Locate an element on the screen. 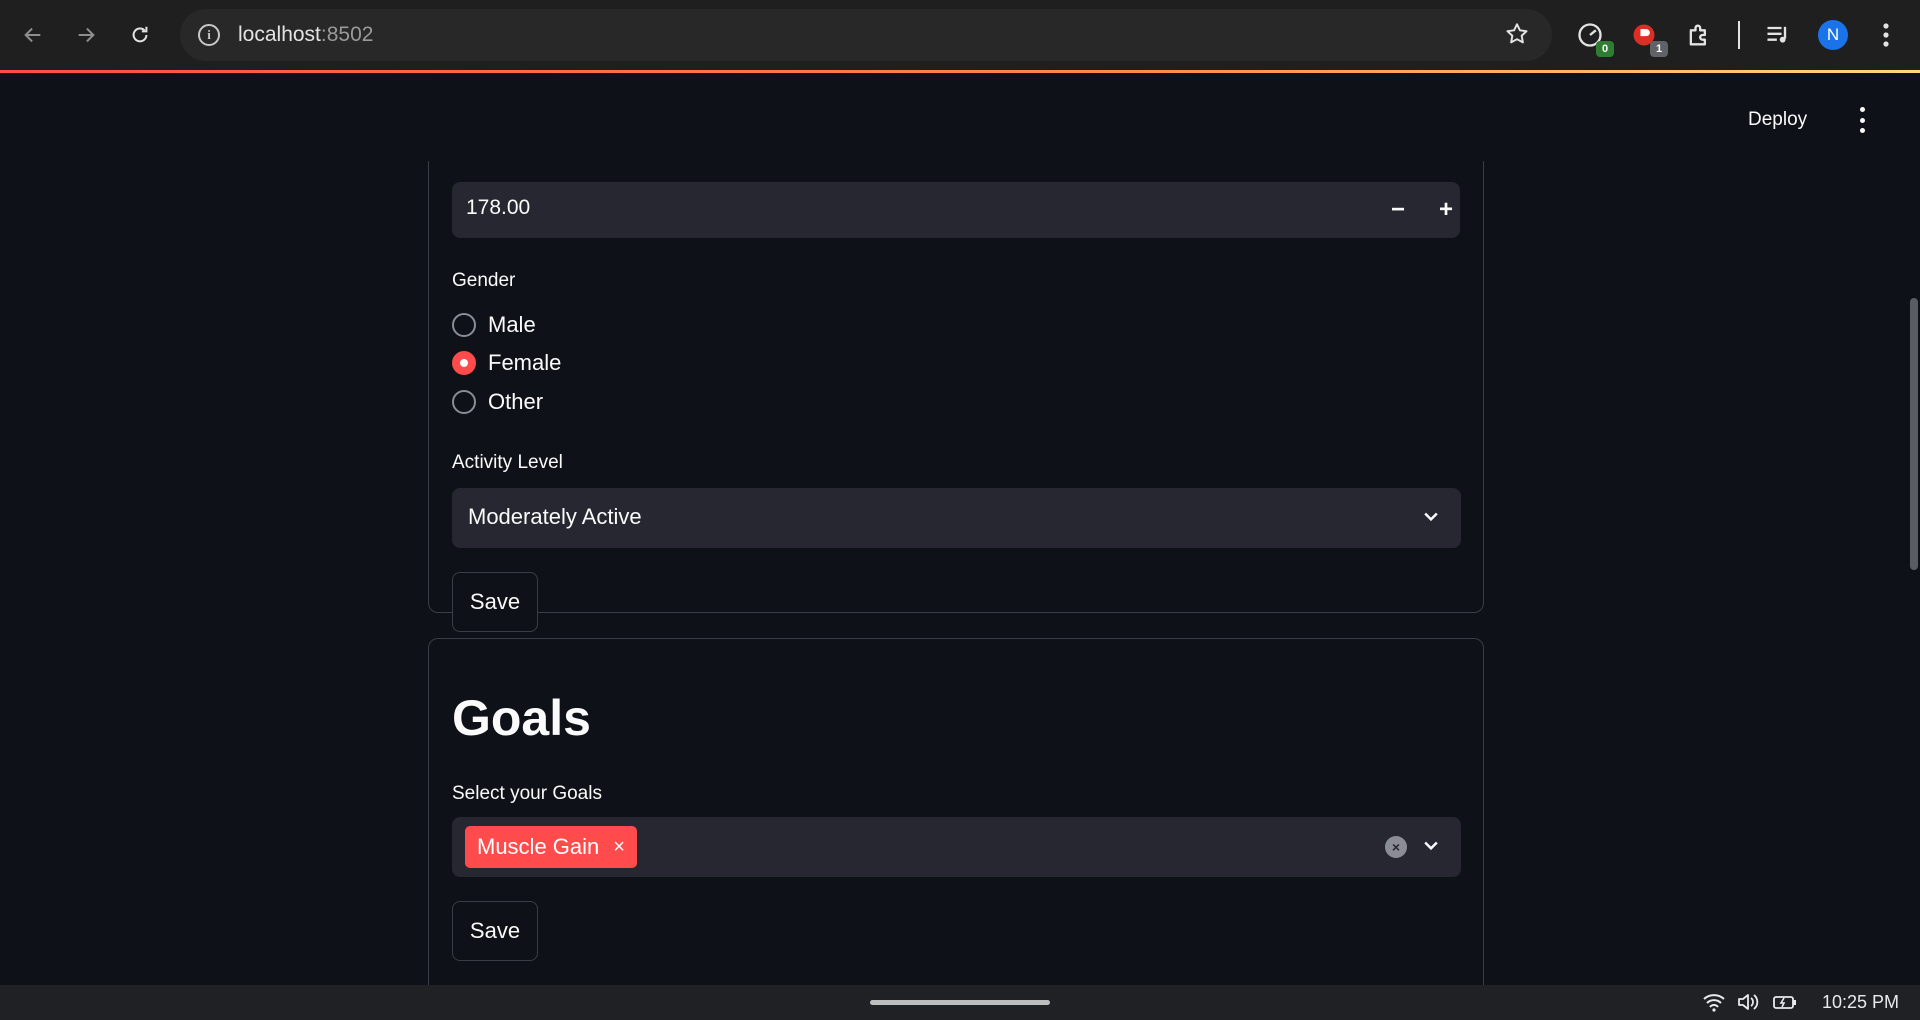 The height and width of the screenshot is (1020, 1920). bookmark-star-icon is located at coordinates (1517, 36).